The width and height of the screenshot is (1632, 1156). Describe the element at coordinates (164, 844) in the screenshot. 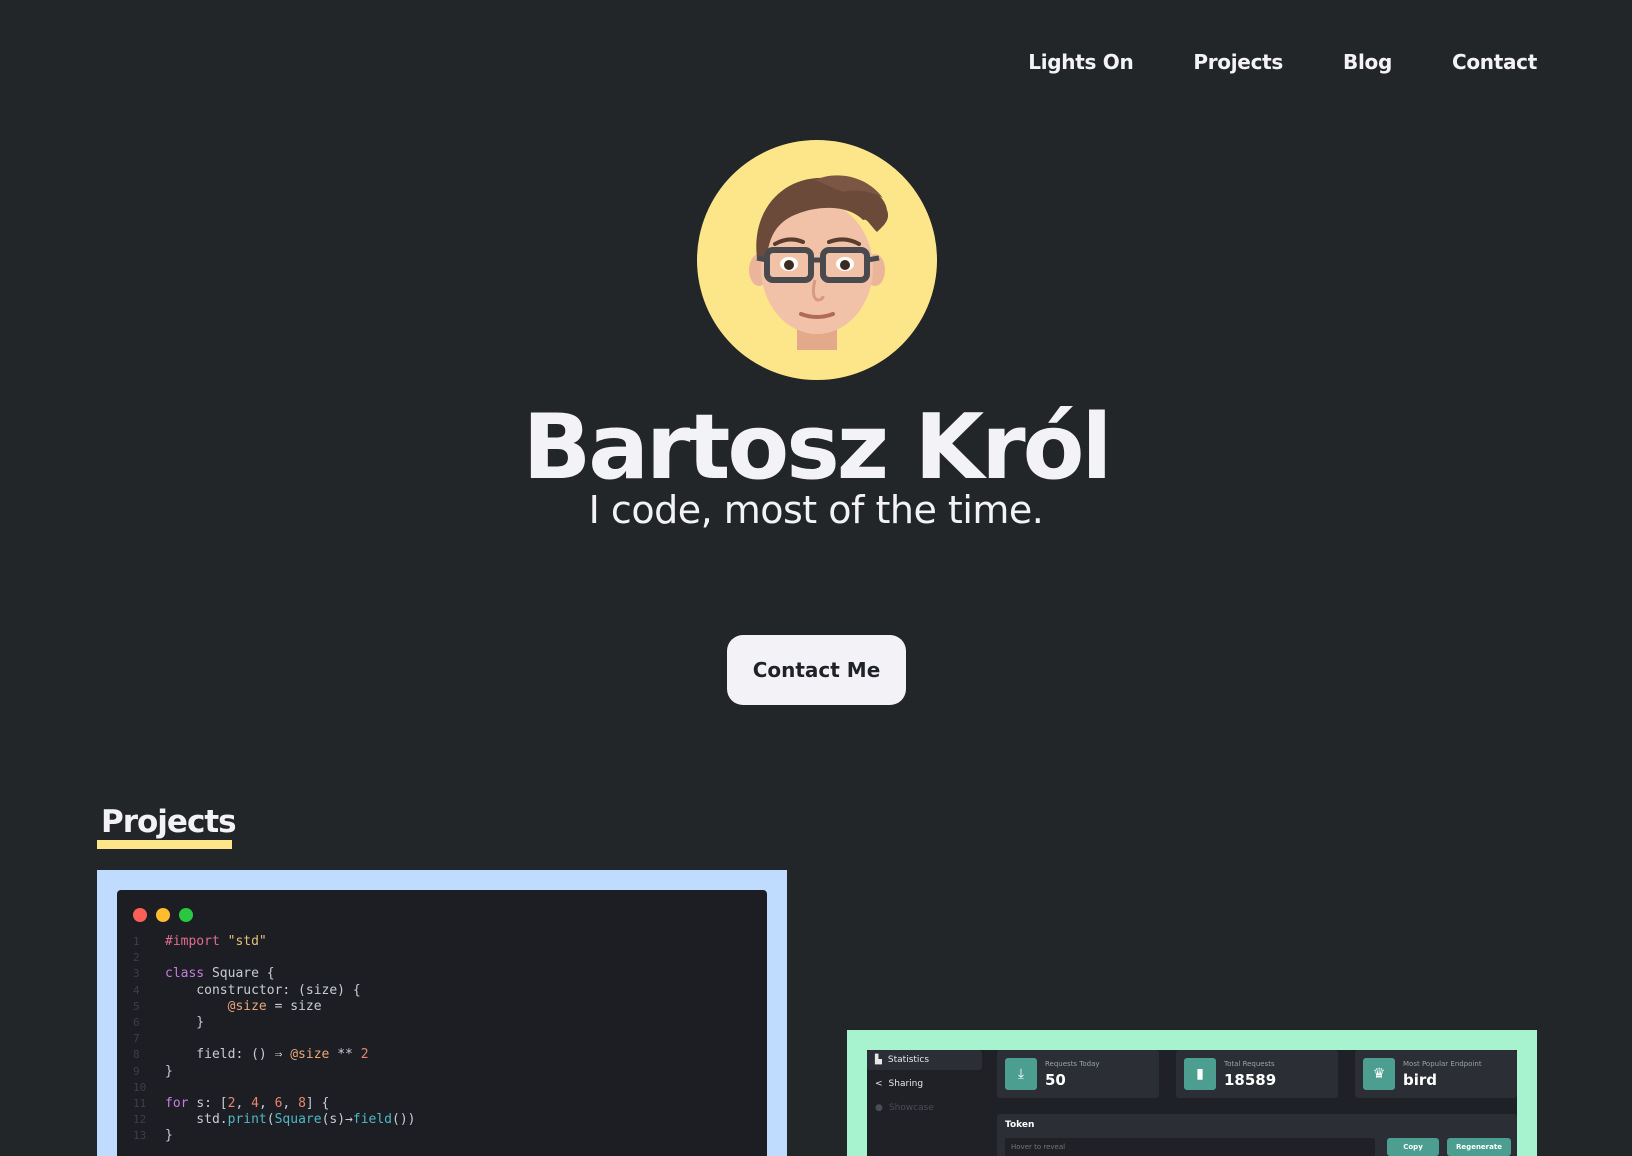

I see `section-title-underline` at that location.